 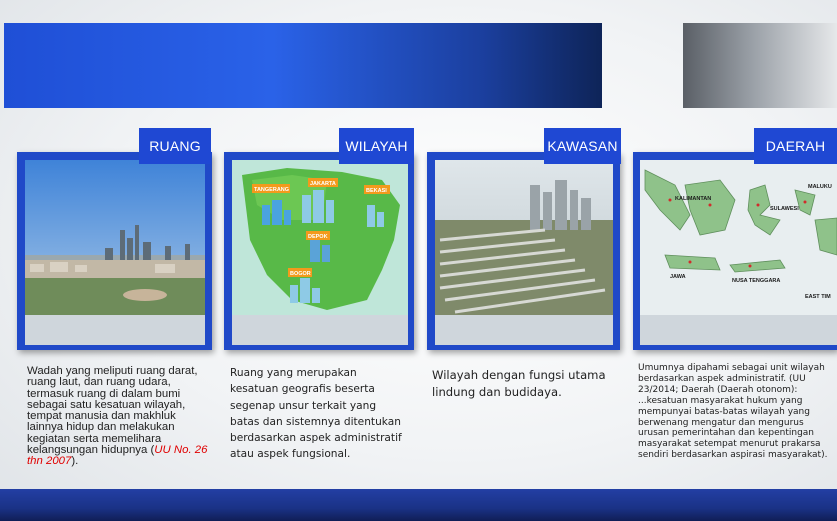 I want to click on map-label-sulawesi: SULAWESI, so click(x=784, y=209).